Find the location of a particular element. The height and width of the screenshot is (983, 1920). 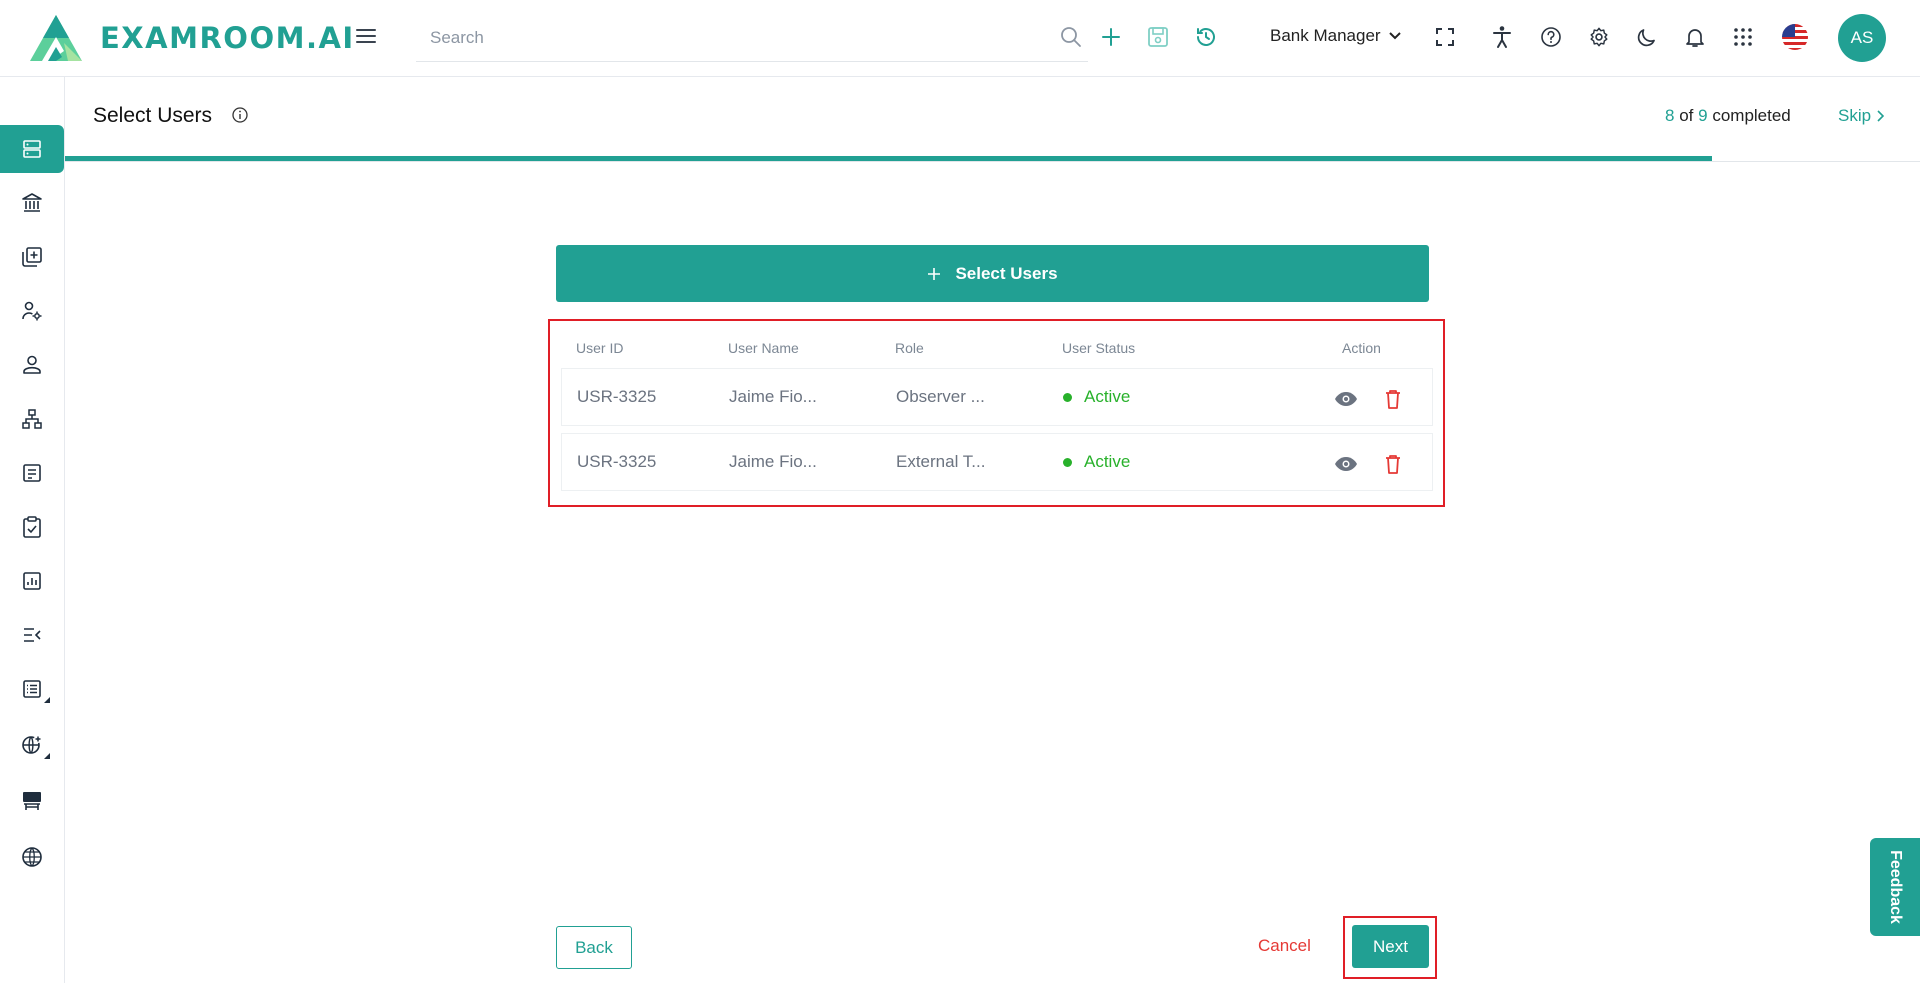

search-bar is located at coordinates (752, 40).